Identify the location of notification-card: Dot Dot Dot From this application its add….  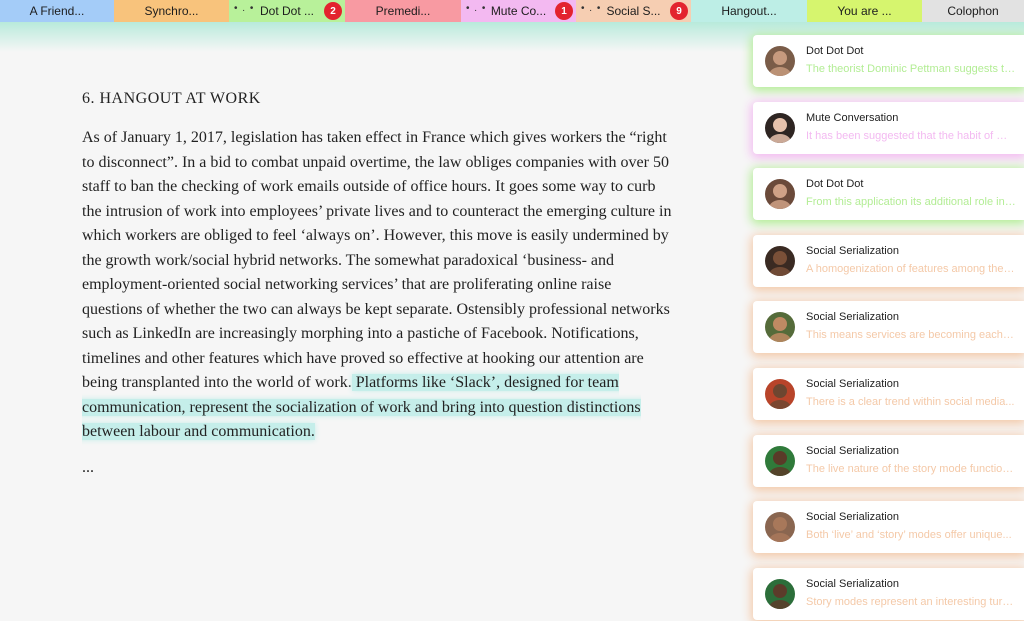
(888, 194).